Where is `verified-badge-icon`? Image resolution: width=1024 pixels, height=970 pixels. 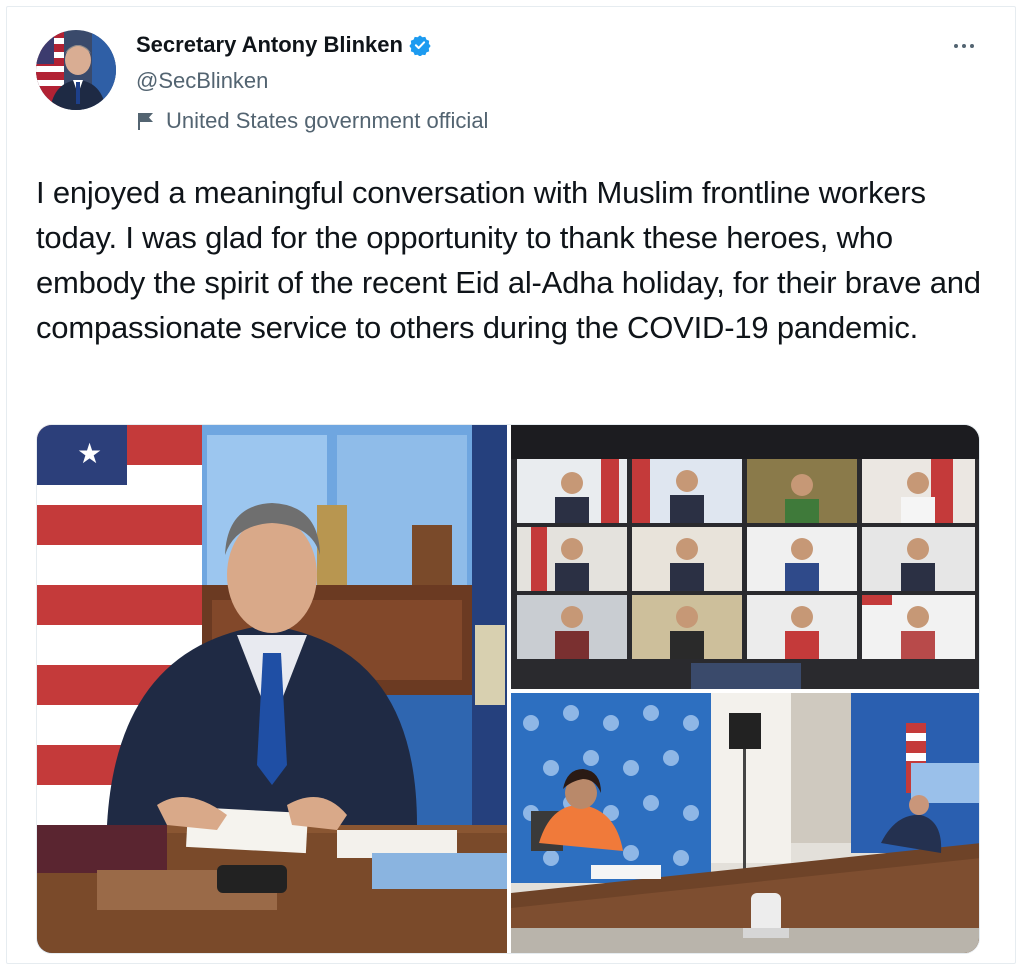
verified-badge-icon is located at coordinates (420, 45).